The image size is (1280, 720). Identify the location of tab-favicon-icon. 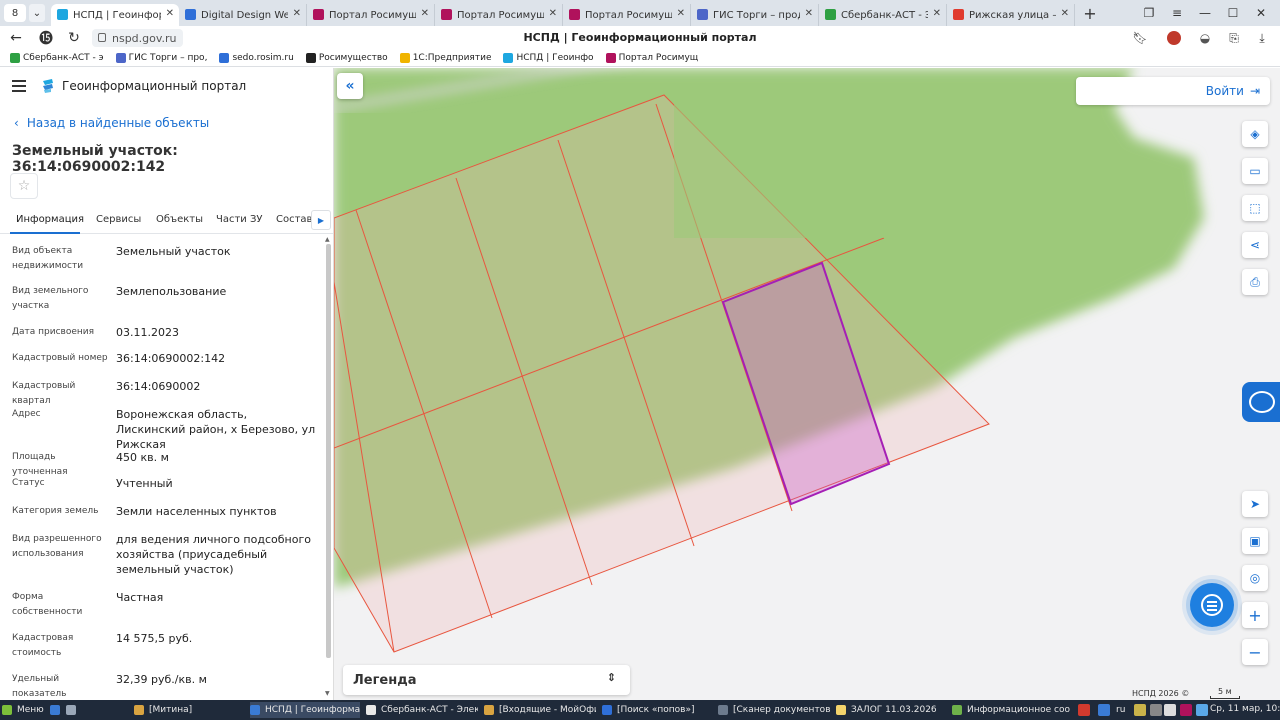
(574, 14).